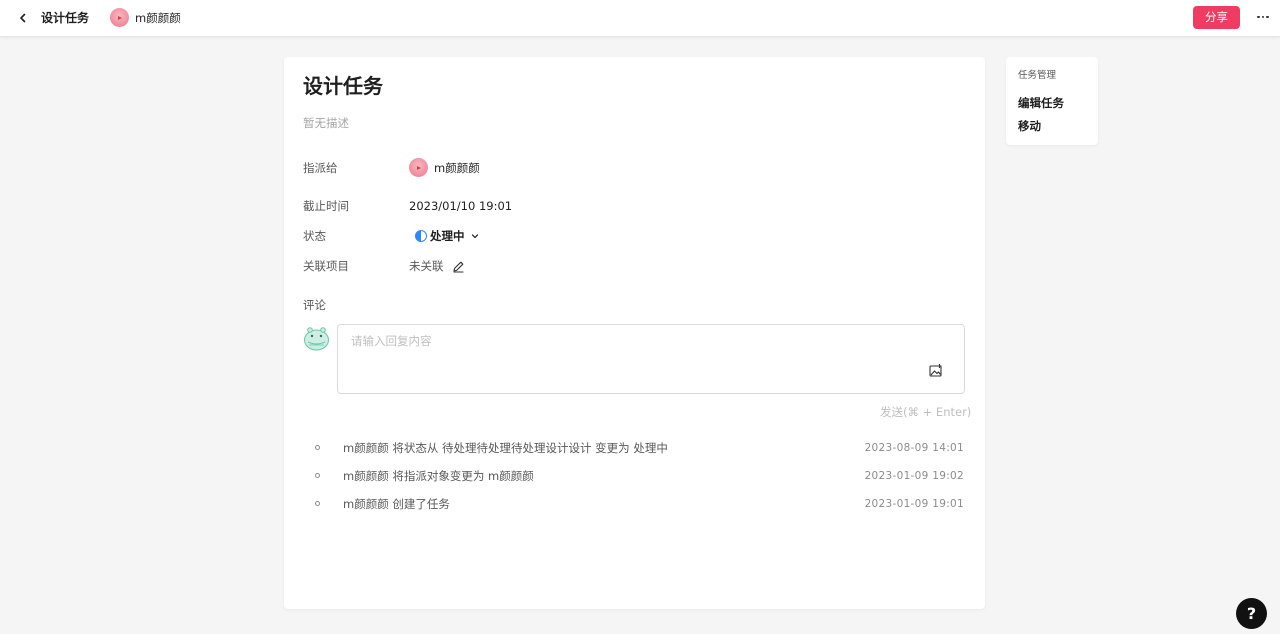 Image resolution: width=1280 pixels, height=634 pixels. I want to click on activity-text: m颜颜颜 创建了任务, so click(396, 504).